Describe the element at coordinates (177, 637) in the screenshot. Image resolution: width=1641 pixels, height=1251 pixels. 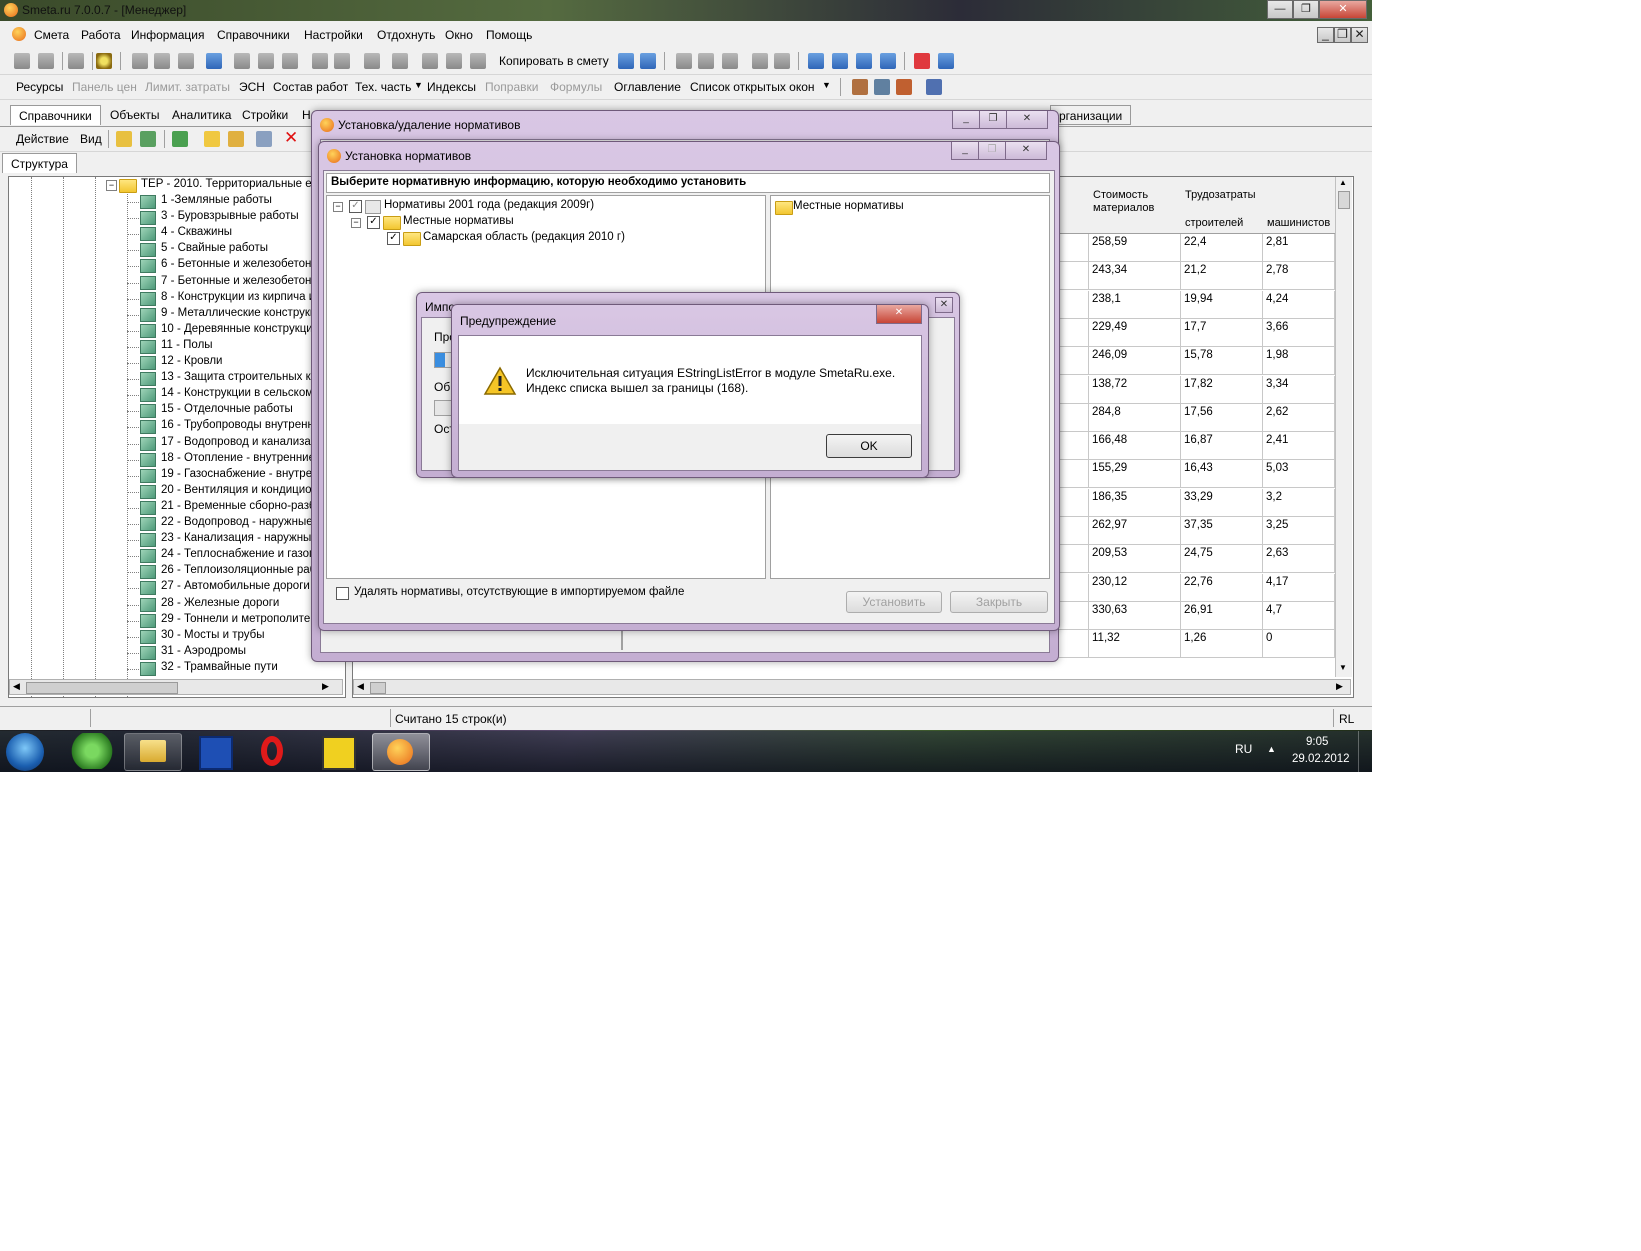
I see `tree-item: 30 - Мосты и трубы` at that location.